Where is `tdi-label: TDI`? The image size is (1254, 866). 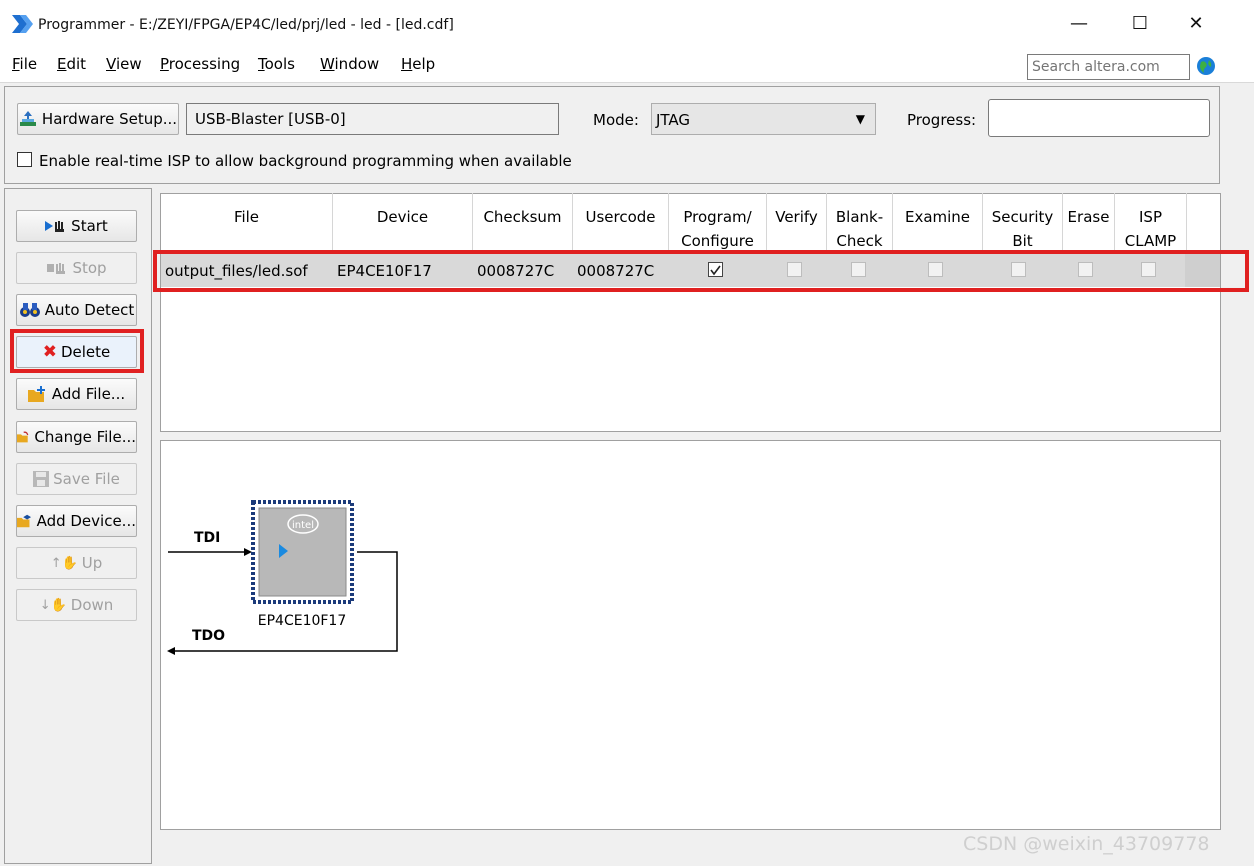 tdi-label: TDI is located at coordinates (207, 538).